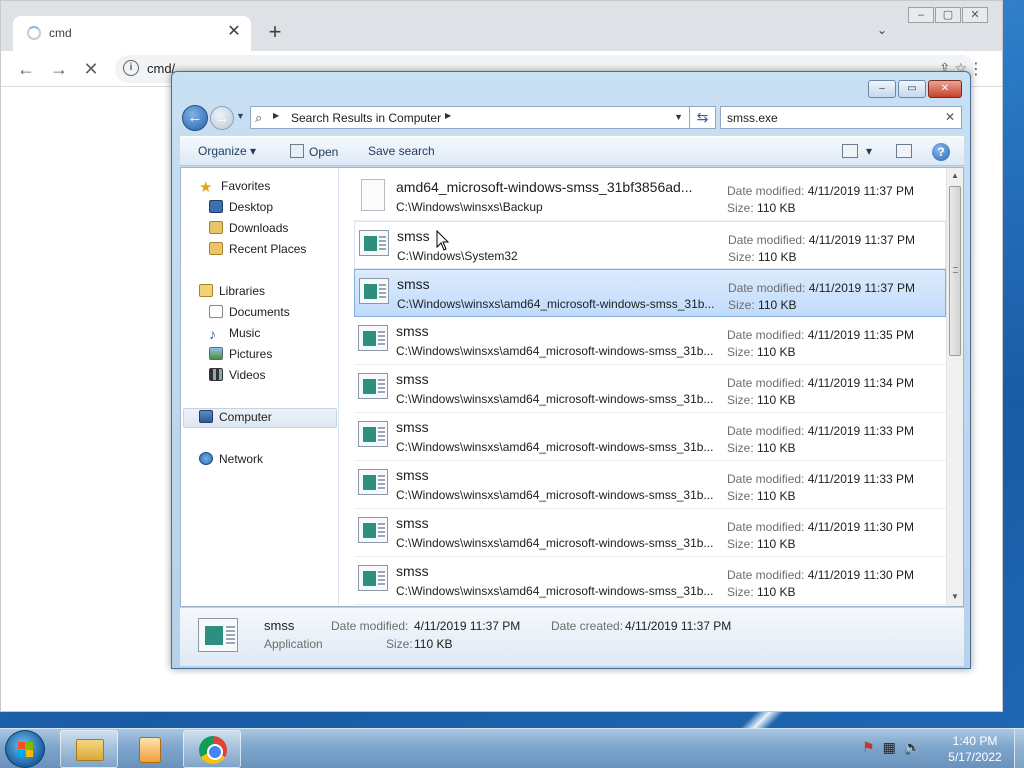 The height and width of the screenshot is (768, 1024). Describe the element at coordinates (703, 117) in the screenshot. I see `refresh-icon: ⇆` at that location.